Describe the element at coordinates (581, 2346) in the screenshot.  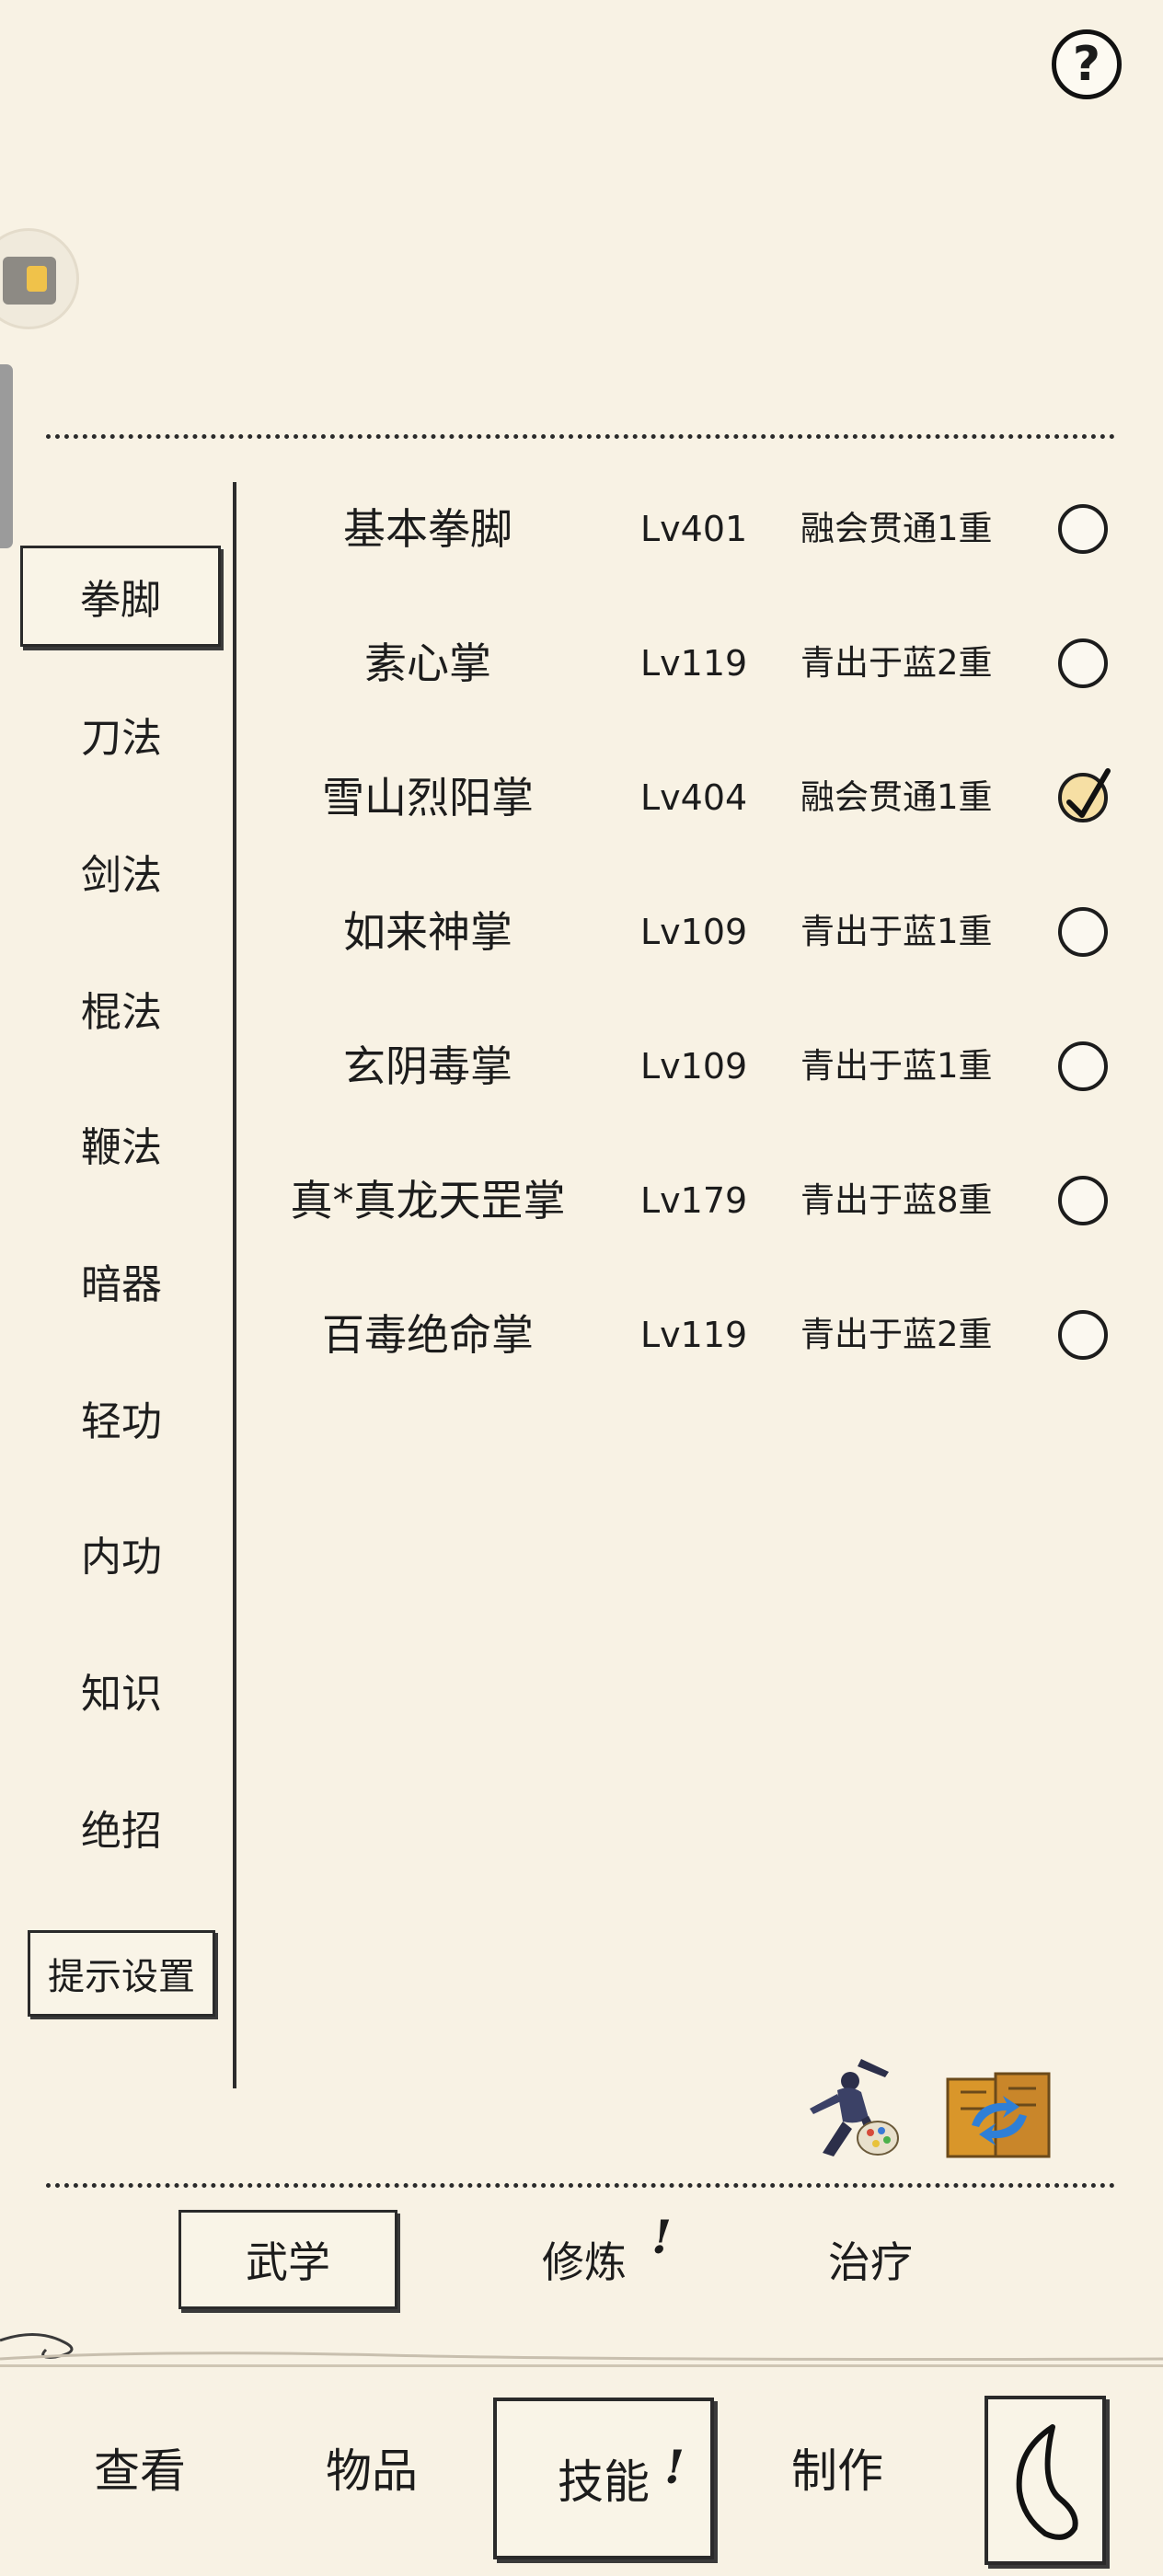
I see `brush-stroke-divider` at that location.